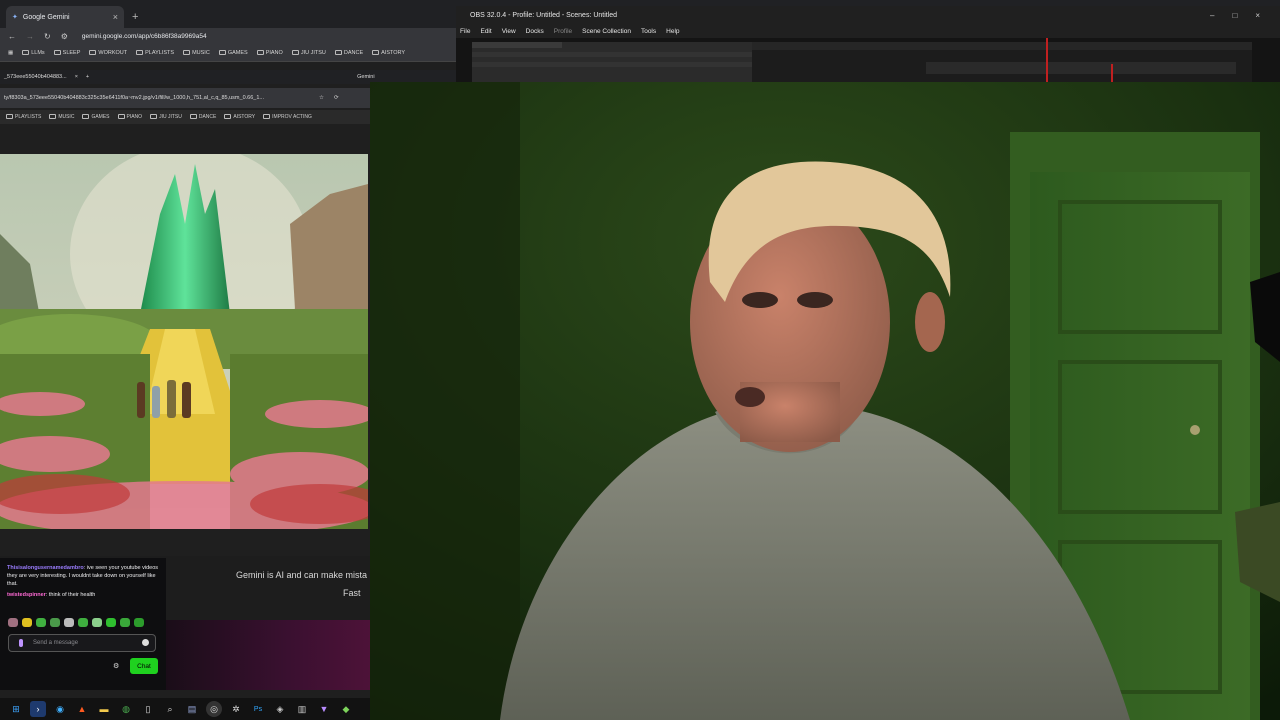  Describe the element at coordinates (485, 31) in the screenshot. I see `menu-edit: Edit` at that location.